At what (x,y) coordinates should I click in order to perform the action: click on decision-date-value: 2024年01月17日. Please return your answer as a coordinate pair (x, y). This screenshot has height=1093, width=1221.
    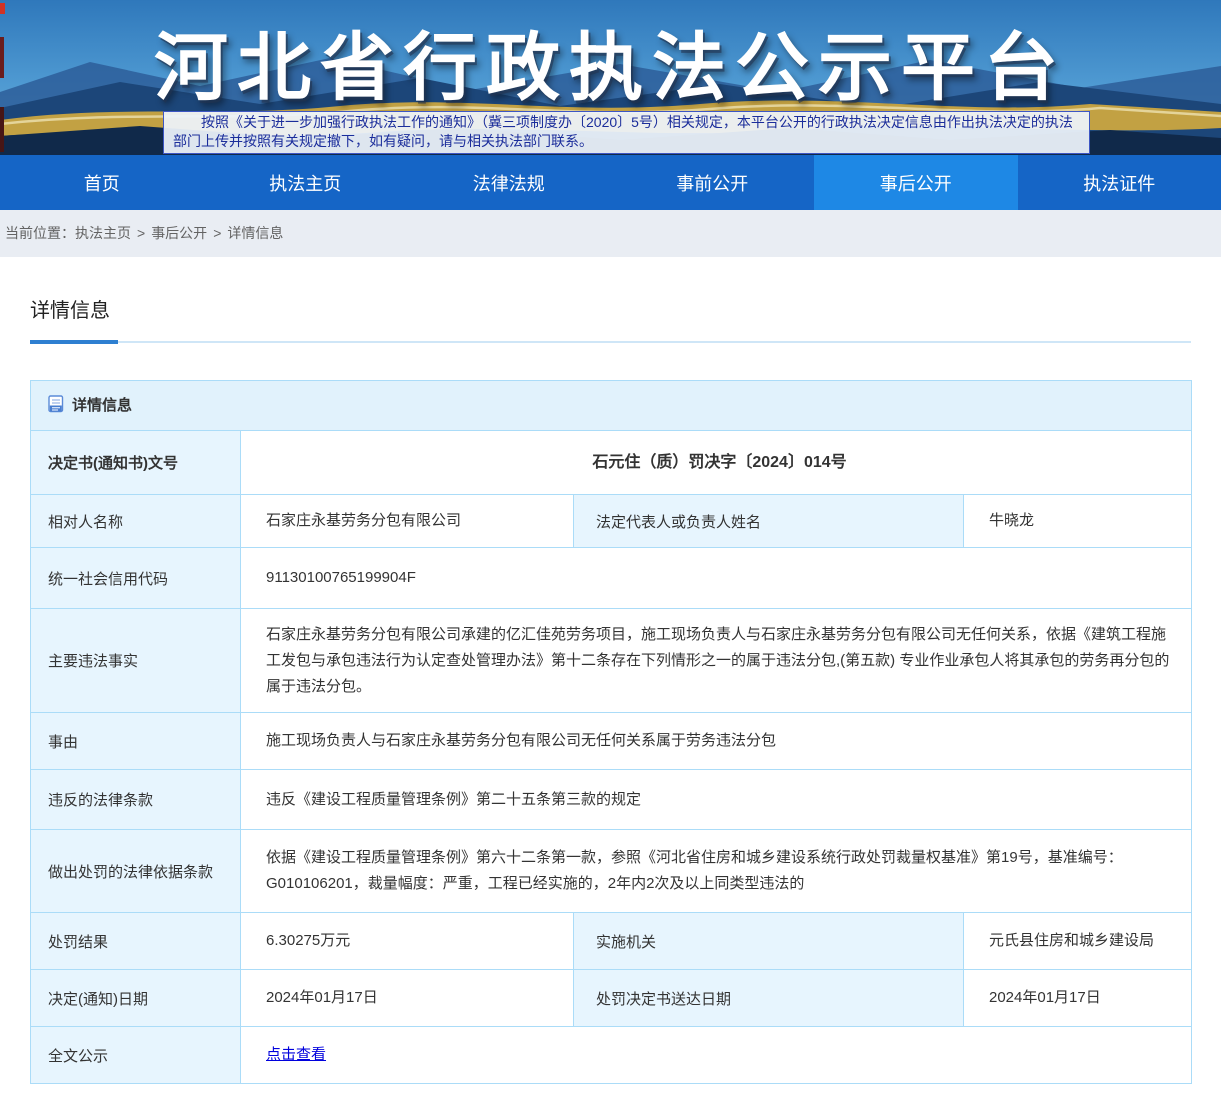
    Looking at the image, I should click on (407, 998).